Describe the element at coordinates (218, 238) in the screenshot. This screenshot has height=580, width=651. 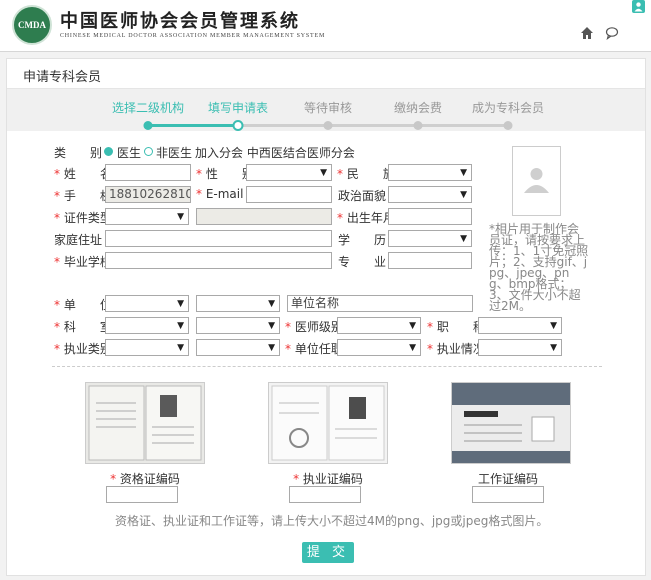
I see `address-input` at that location.